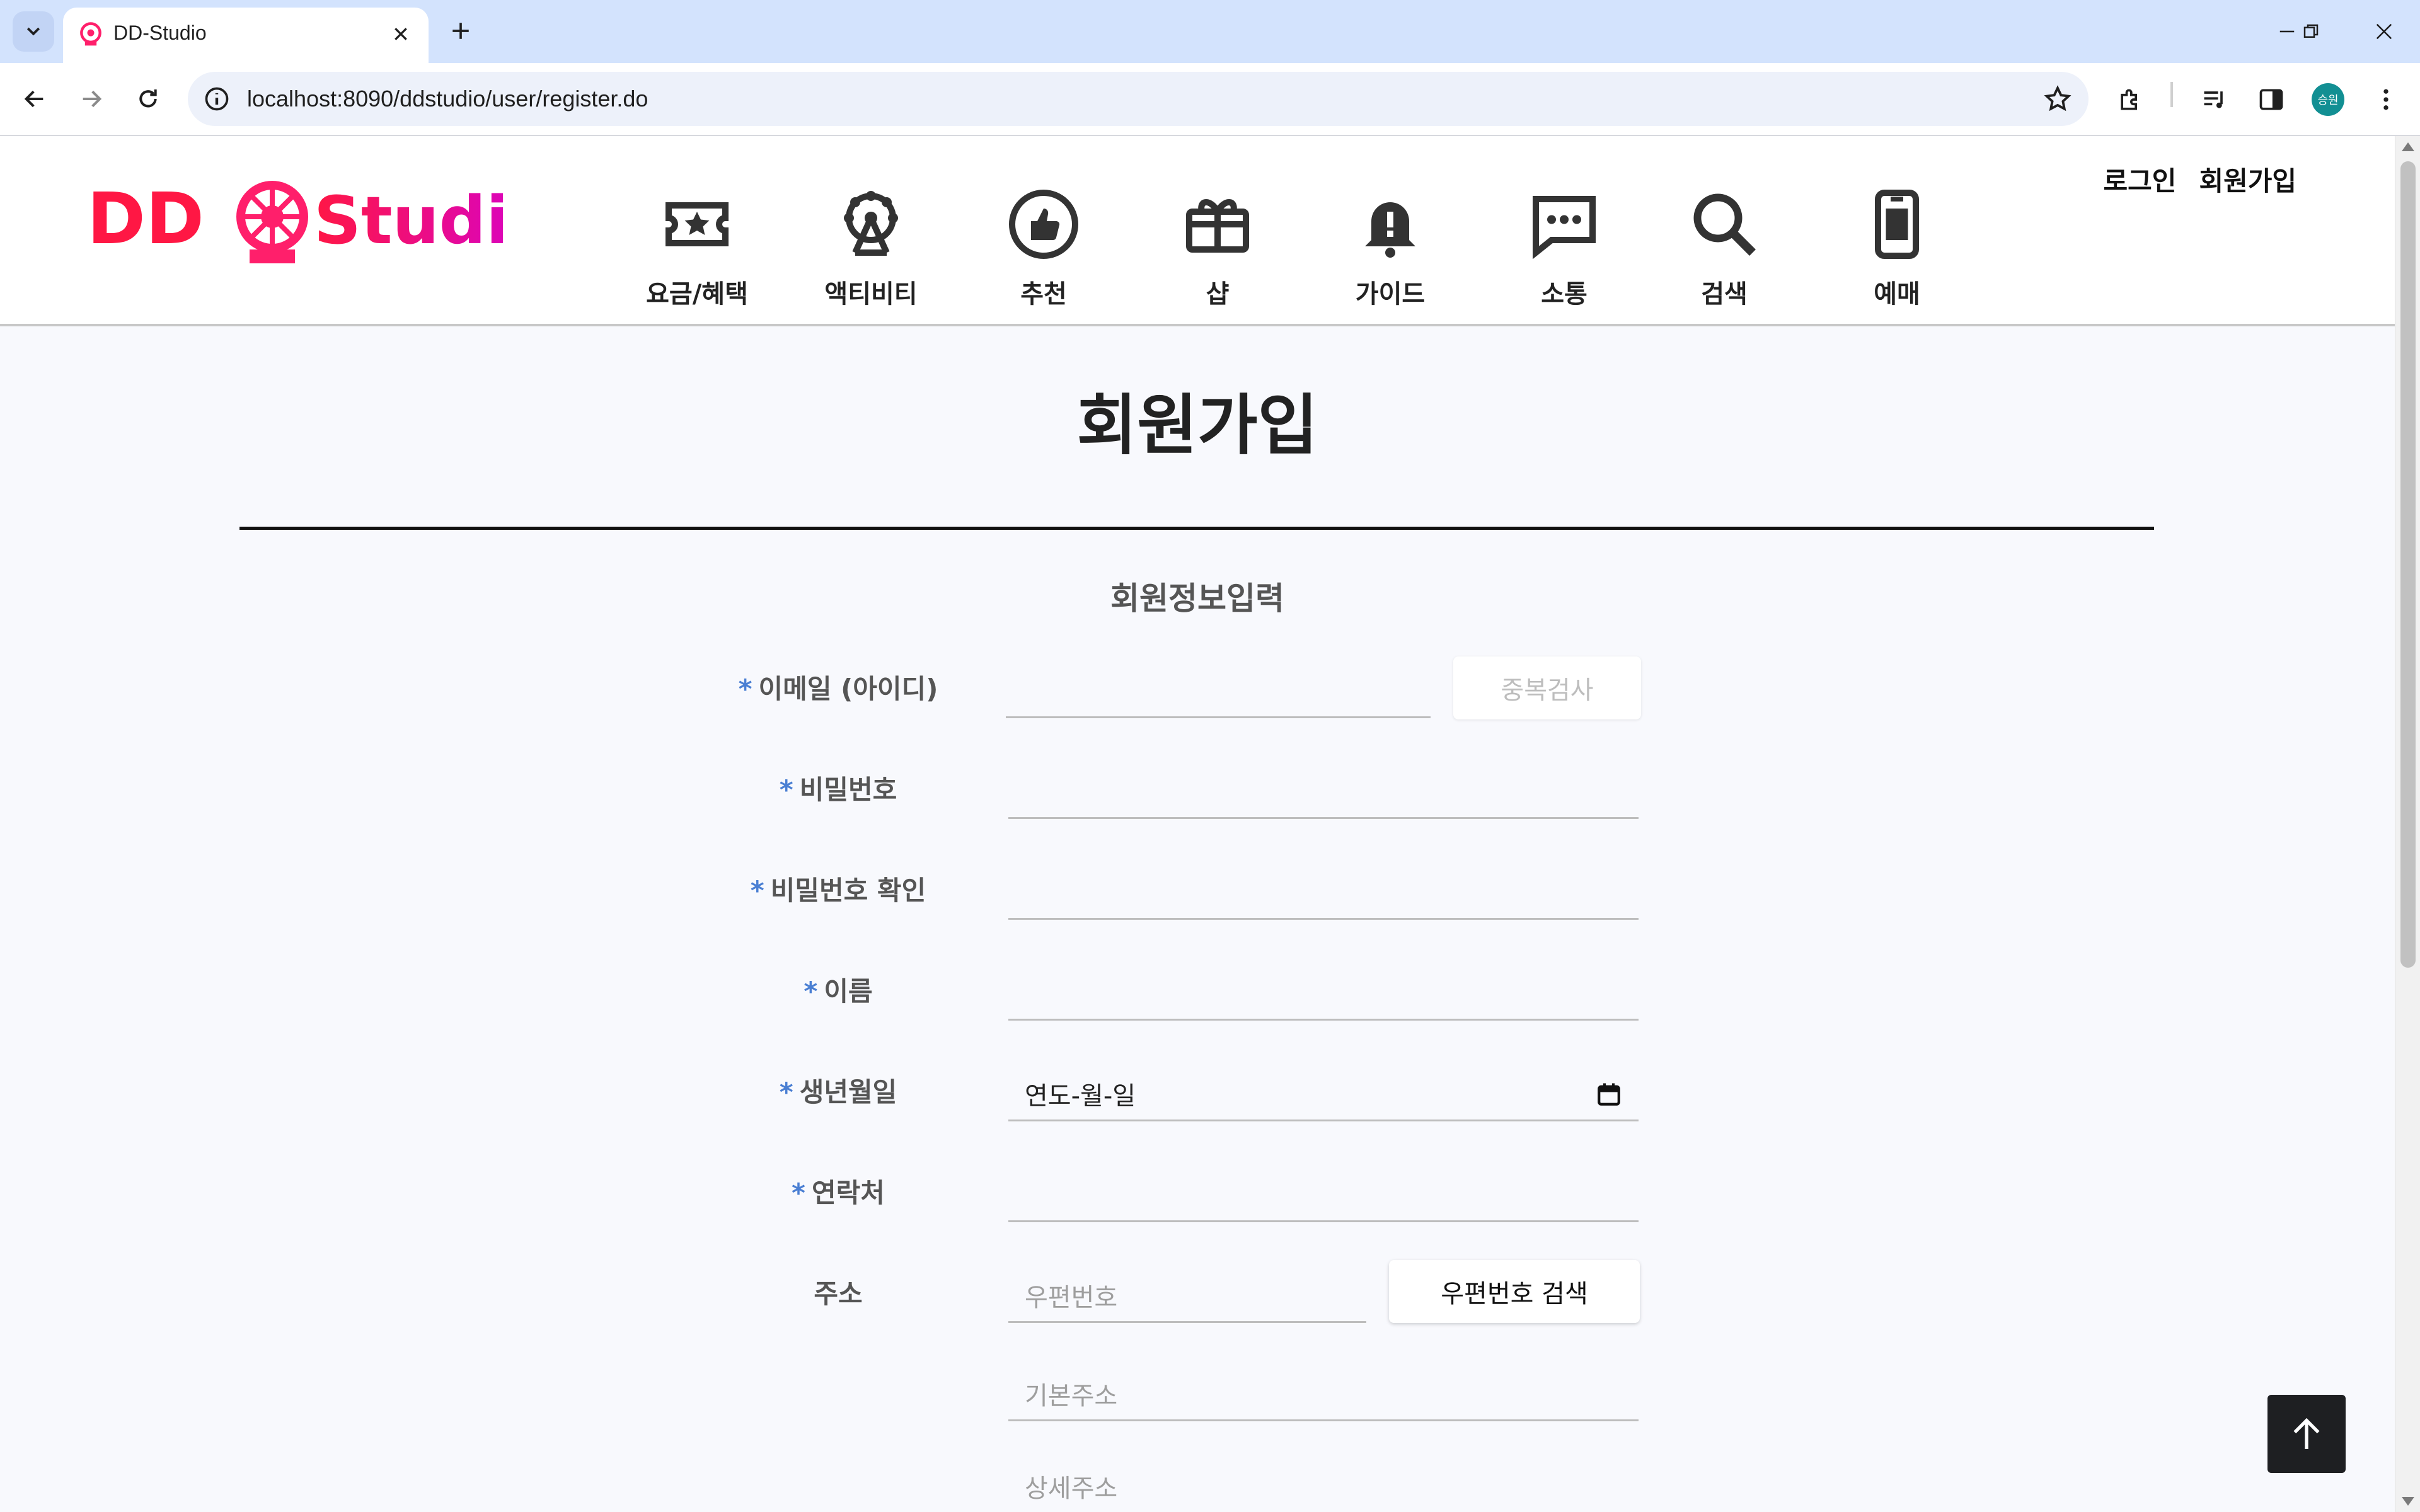  What do you see at coordinates (2328, 99) in the screenshot?
I see `profile-avatar: 승원` at bounding box center [2328, 99].